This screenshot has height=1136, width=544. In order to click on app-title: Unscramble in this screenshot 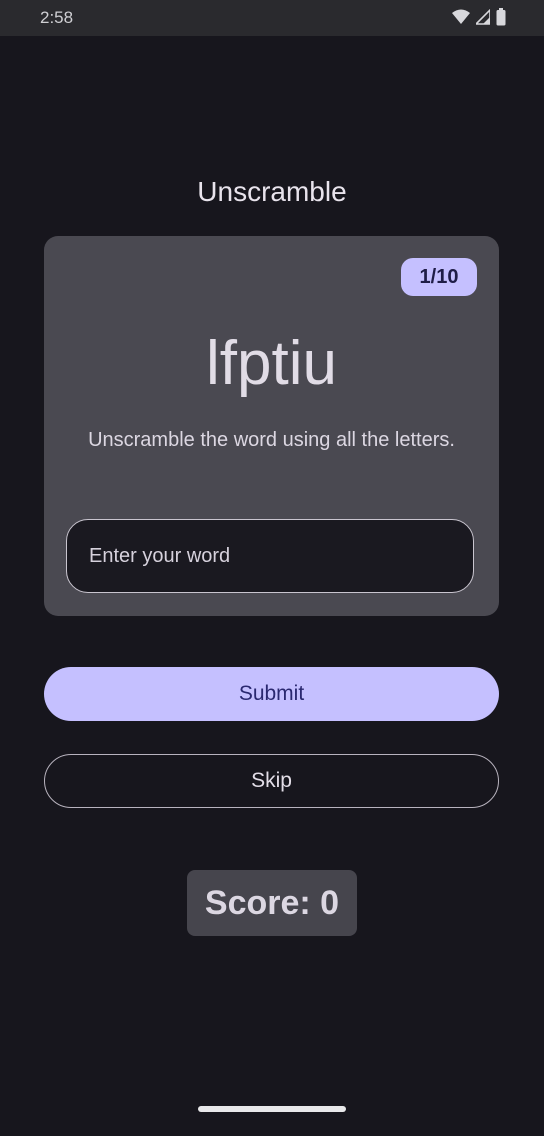, I will do `click(272, 191)`.